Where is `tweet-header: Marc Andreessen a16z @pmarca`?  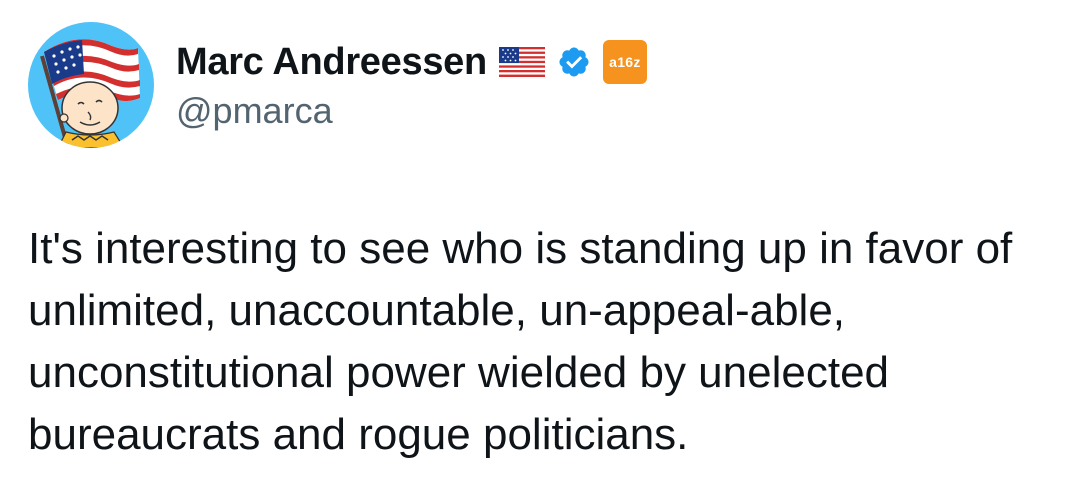
tweet-header: Marc Andreessen a16z @pmarca is located at coordinates (337, 85).